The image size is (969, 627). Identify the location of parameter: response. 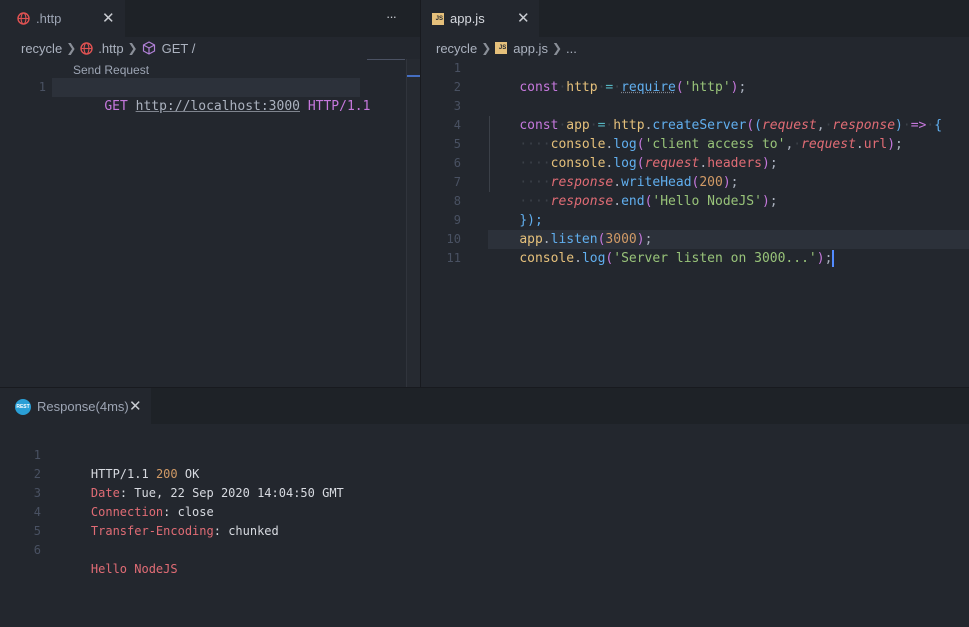
(582, 201).